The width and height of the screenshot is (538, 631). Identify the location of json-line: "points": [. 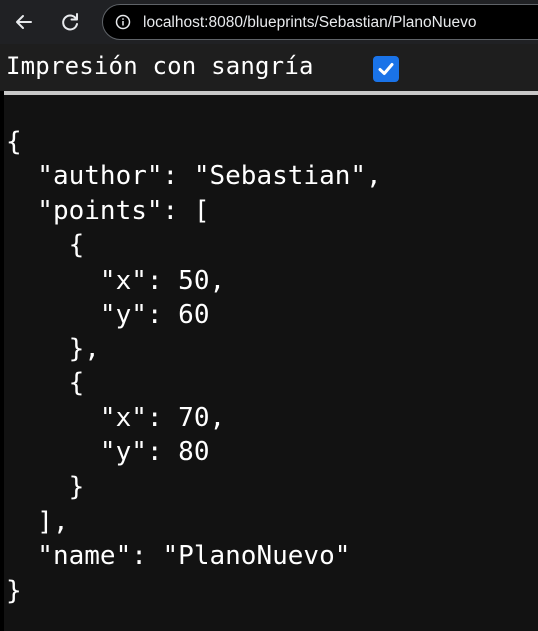
(108, 211).